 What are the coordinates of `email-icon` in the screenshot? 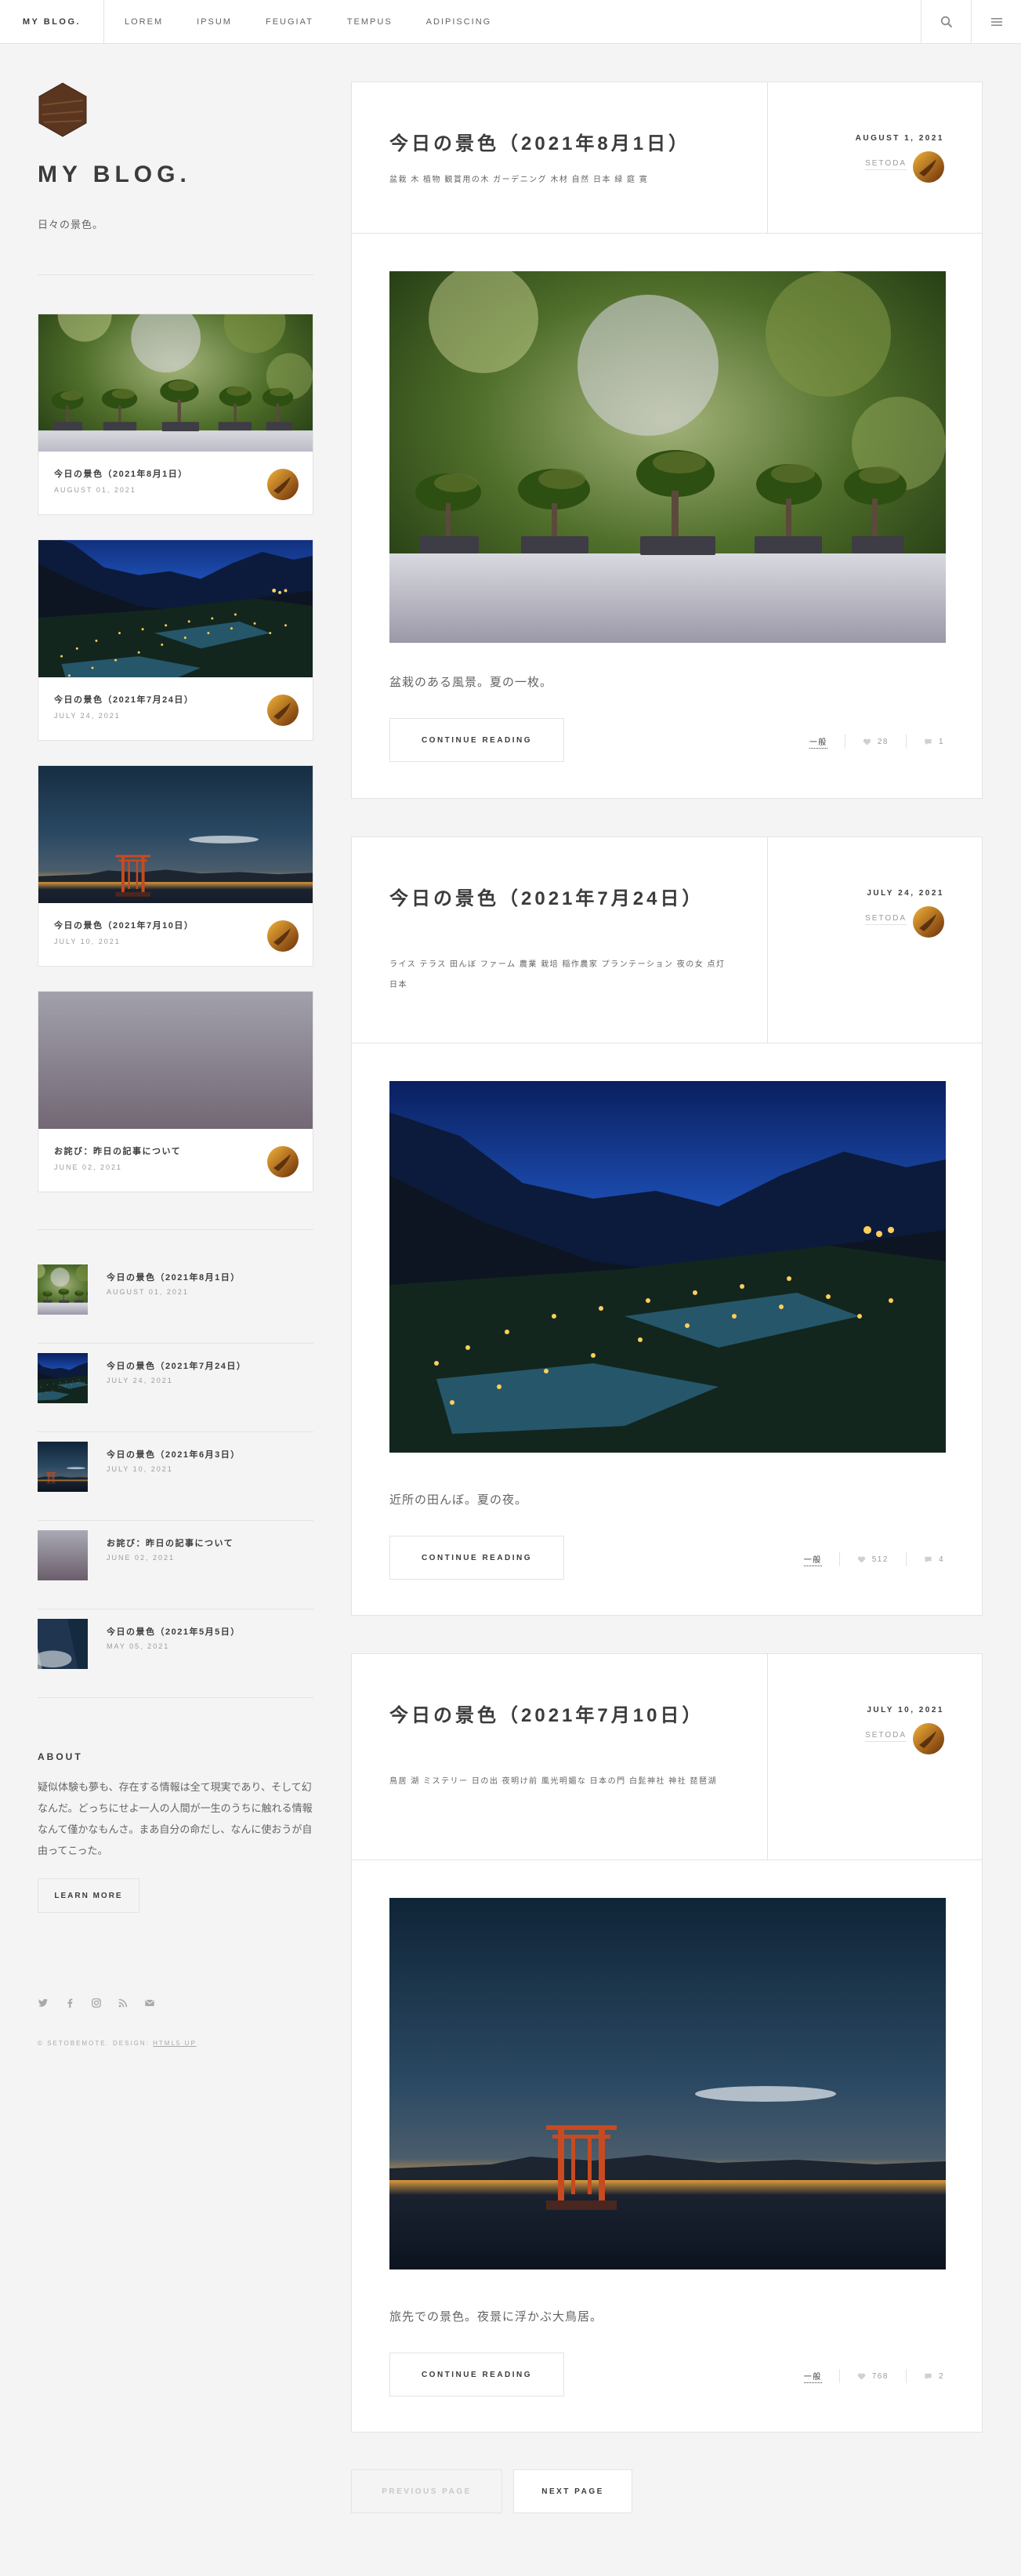 It's located at (149, 2003).